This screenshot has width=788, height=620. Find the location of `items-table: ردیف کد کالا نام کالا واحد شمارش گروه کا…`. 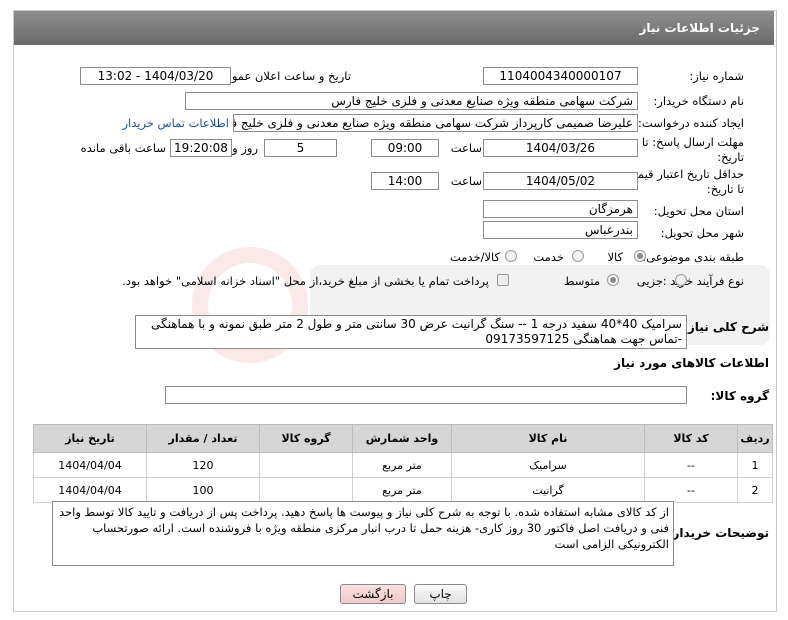

items-table: ردیف کد کالا نام کالا واحد شمارش گروه کا… is located at coordinates (403, 463).